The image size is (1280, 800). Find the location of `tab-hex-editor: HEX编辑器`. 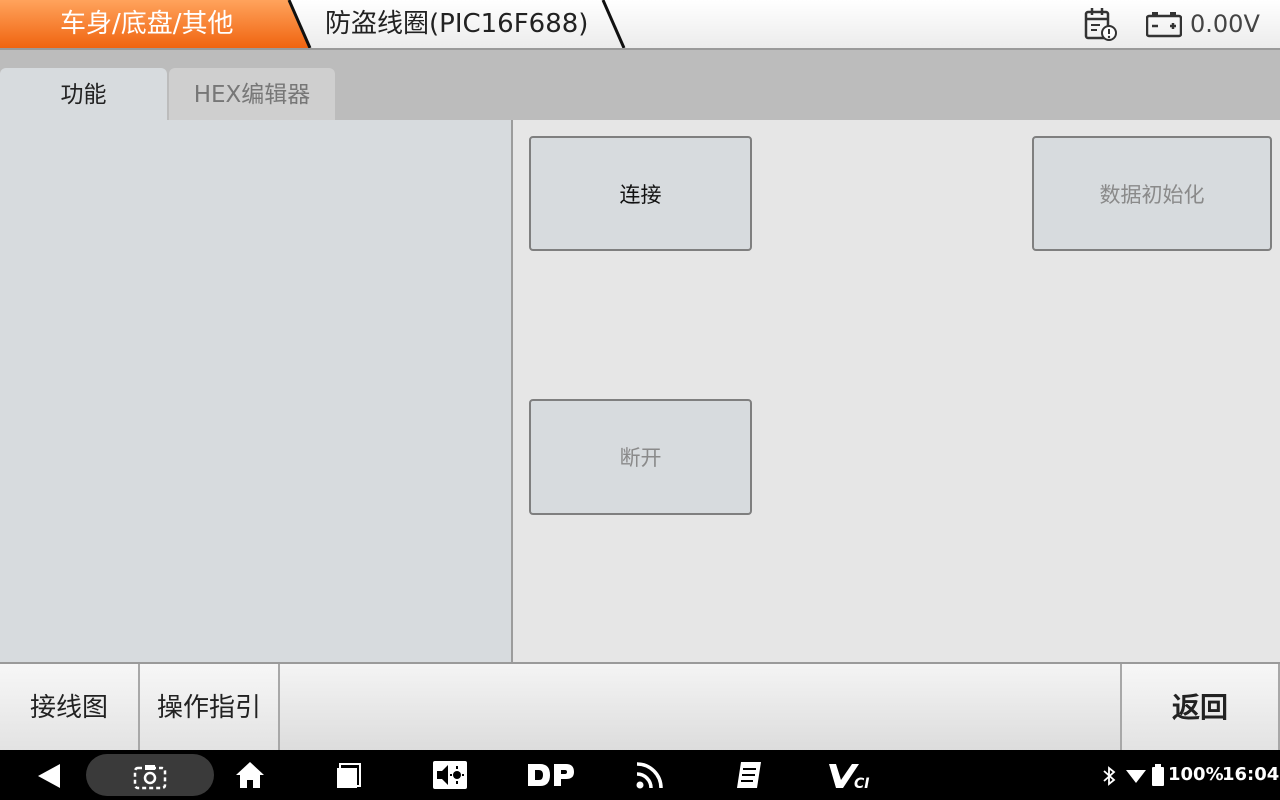

tab-hex-editor: HEX编辑器 is located at coordinates (252, 94).